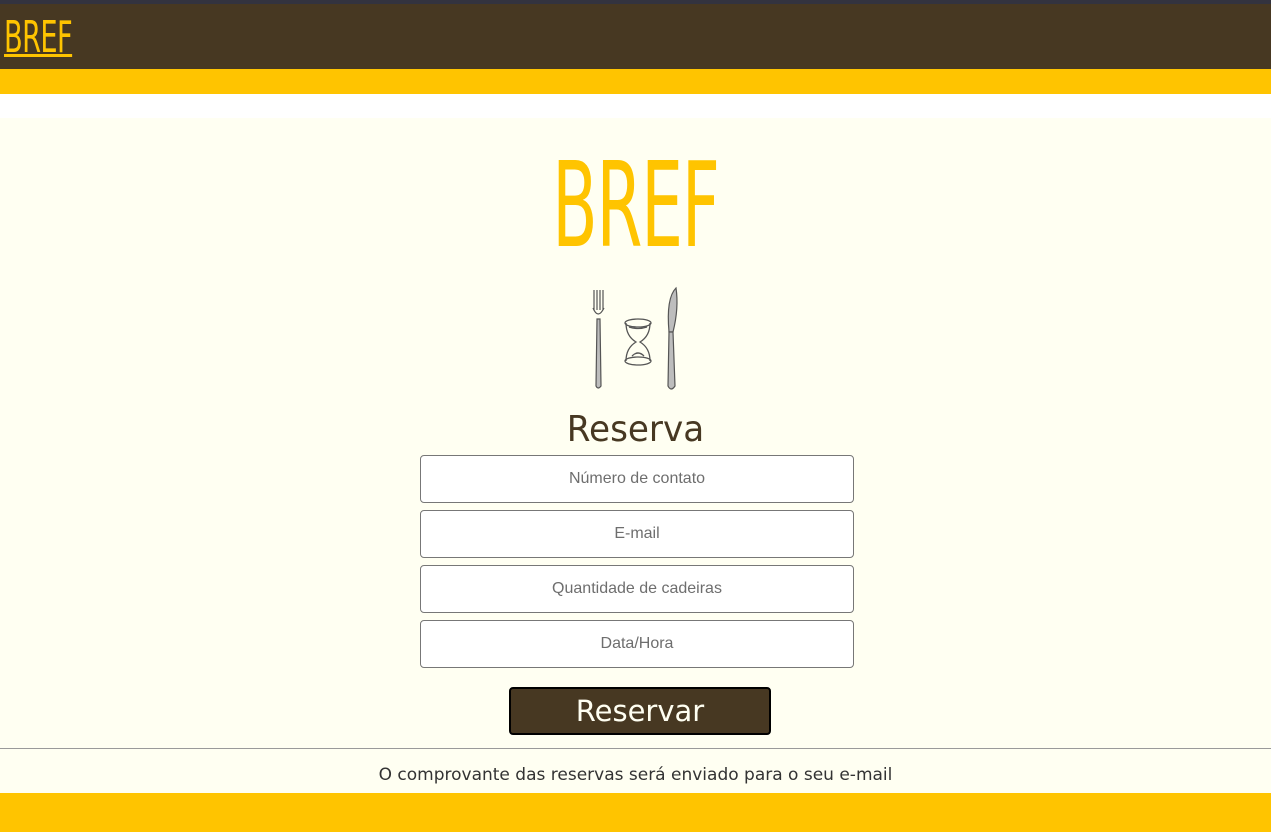 The height and width of the screenshot is (832, 1271). I want to click on form-title: Reserva, so click(635, 429).